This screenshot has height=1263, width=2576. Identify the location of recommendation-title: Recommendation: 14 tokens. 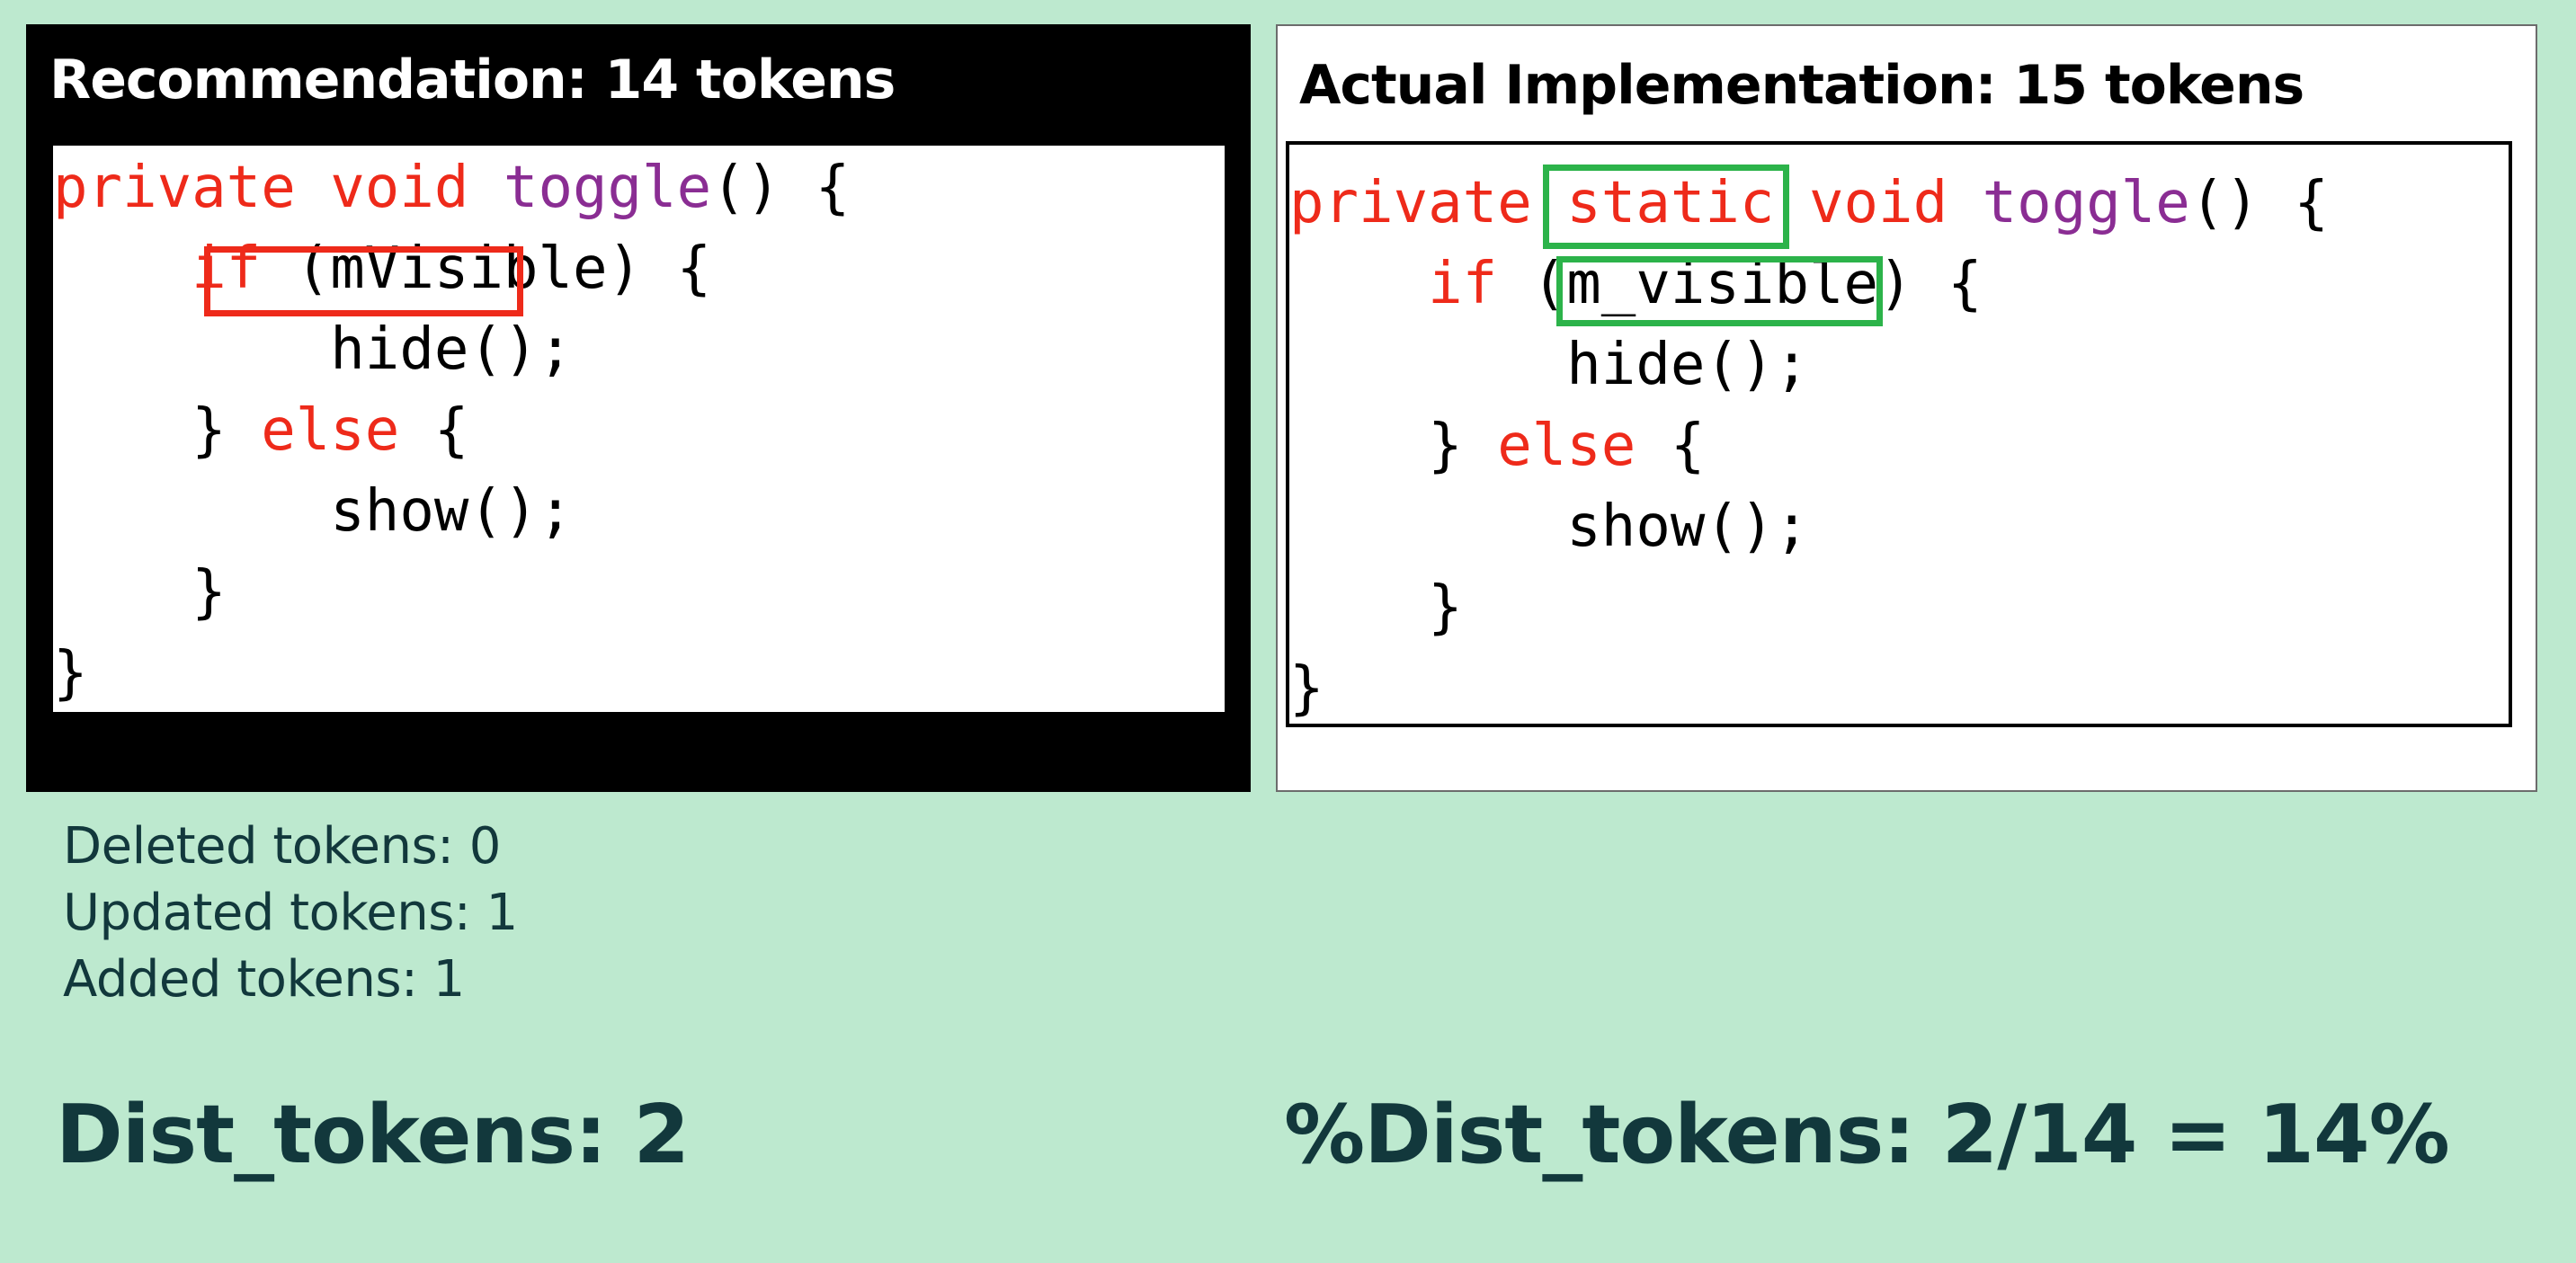
(473, 80).